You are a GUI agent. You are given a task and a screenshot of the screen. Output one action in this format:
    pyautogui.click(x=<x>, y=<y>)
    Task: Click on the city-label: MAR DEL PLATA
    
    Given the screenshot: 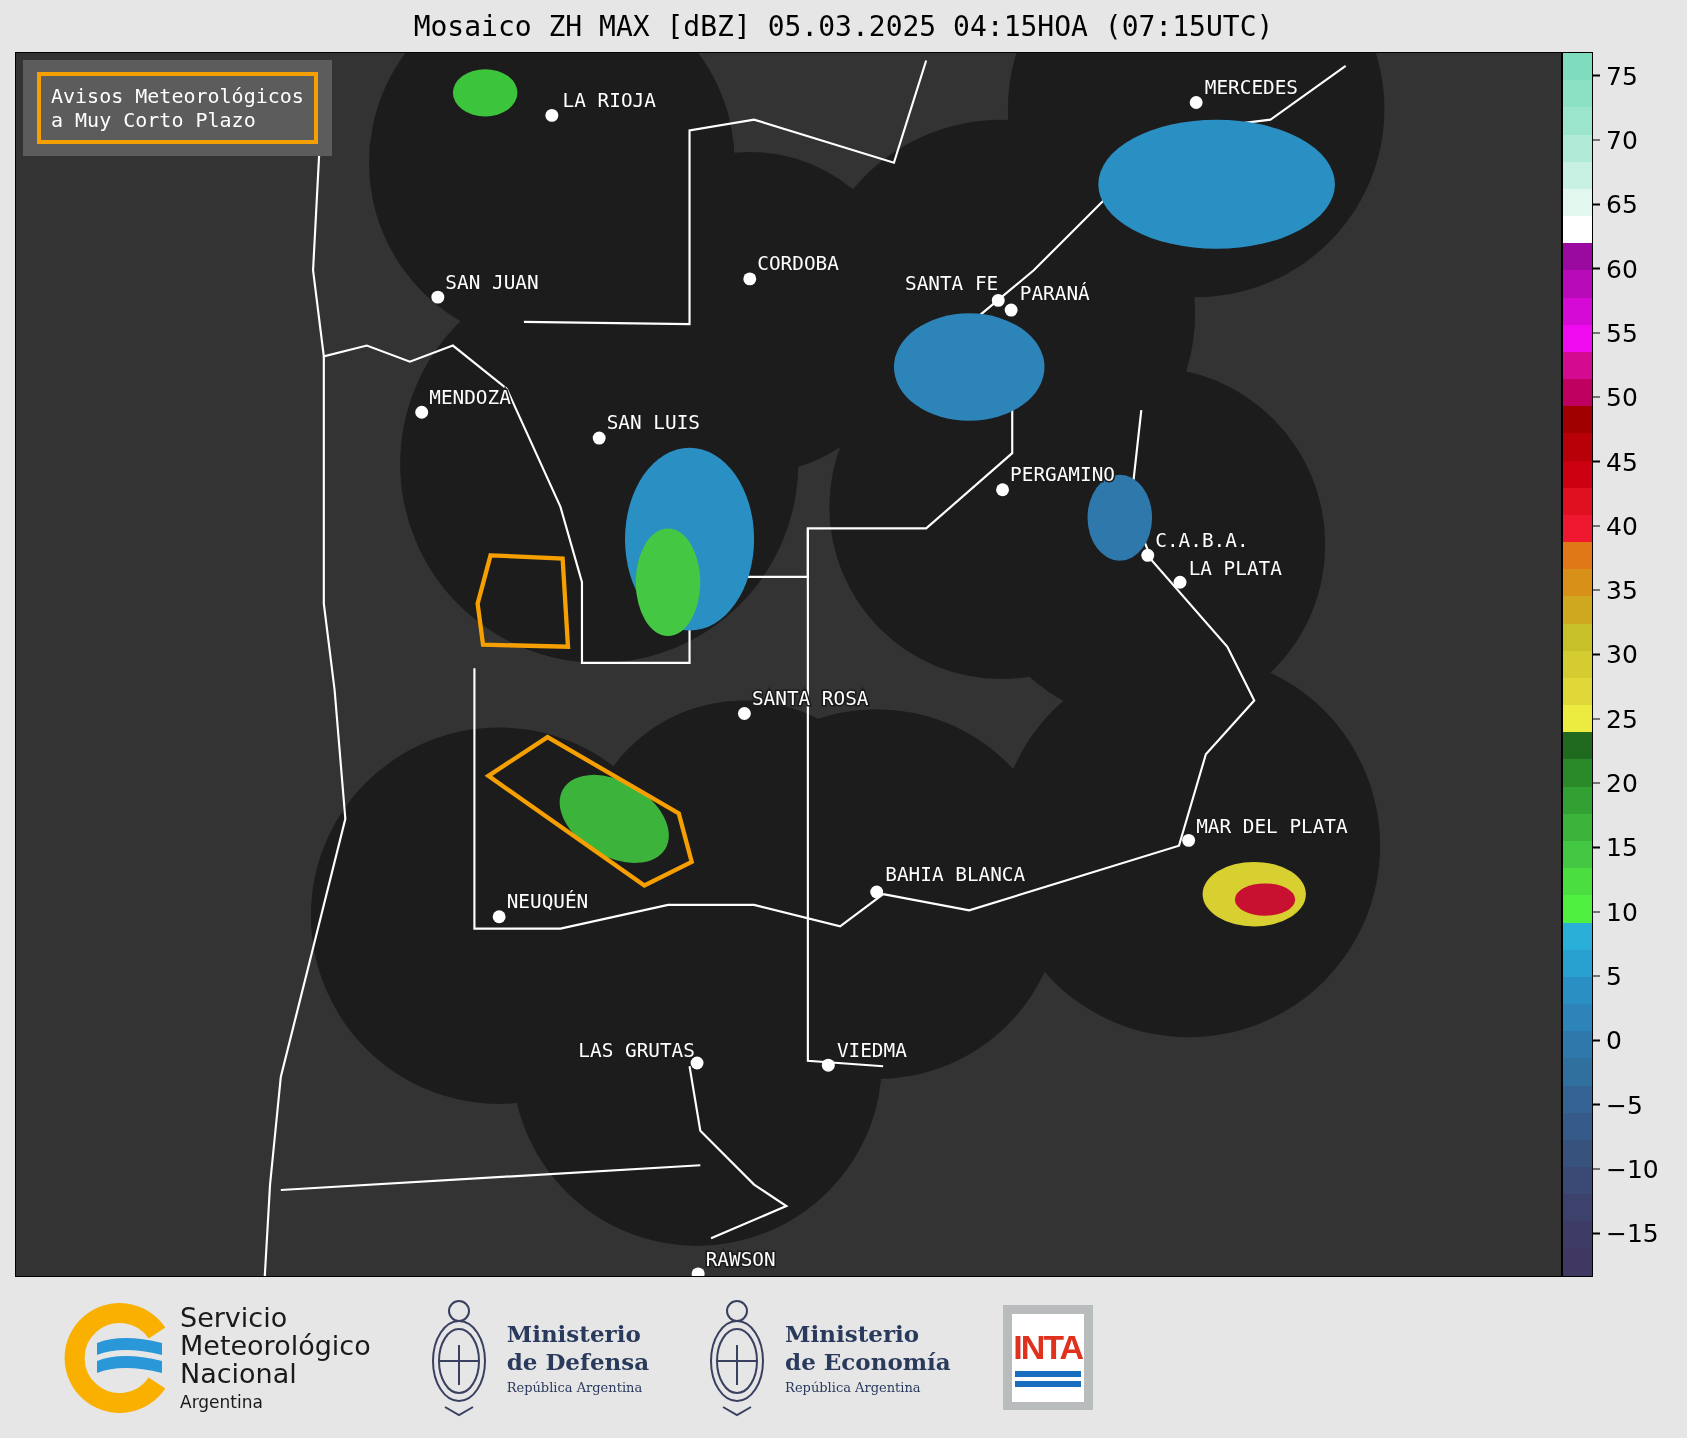 What is the action you would take?
    pyautogui.click(x=1272, y=826)
    